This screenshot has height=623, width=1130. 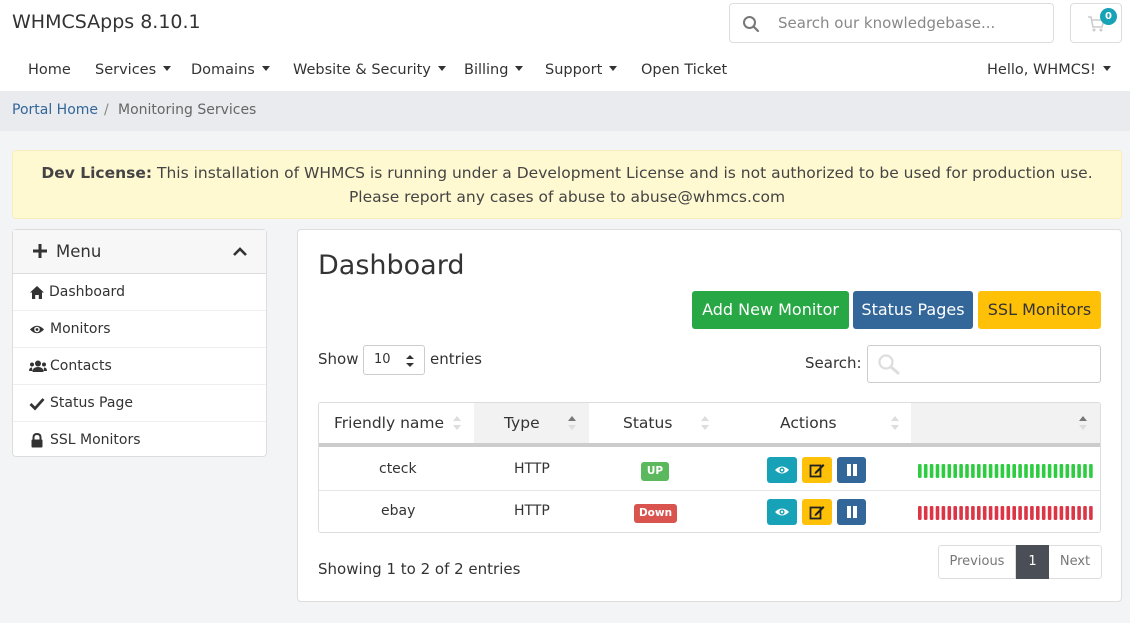 What do you see at coordinates (912, 23) in the screenshot?
I see `search-input` at bounding box center [912, 23].